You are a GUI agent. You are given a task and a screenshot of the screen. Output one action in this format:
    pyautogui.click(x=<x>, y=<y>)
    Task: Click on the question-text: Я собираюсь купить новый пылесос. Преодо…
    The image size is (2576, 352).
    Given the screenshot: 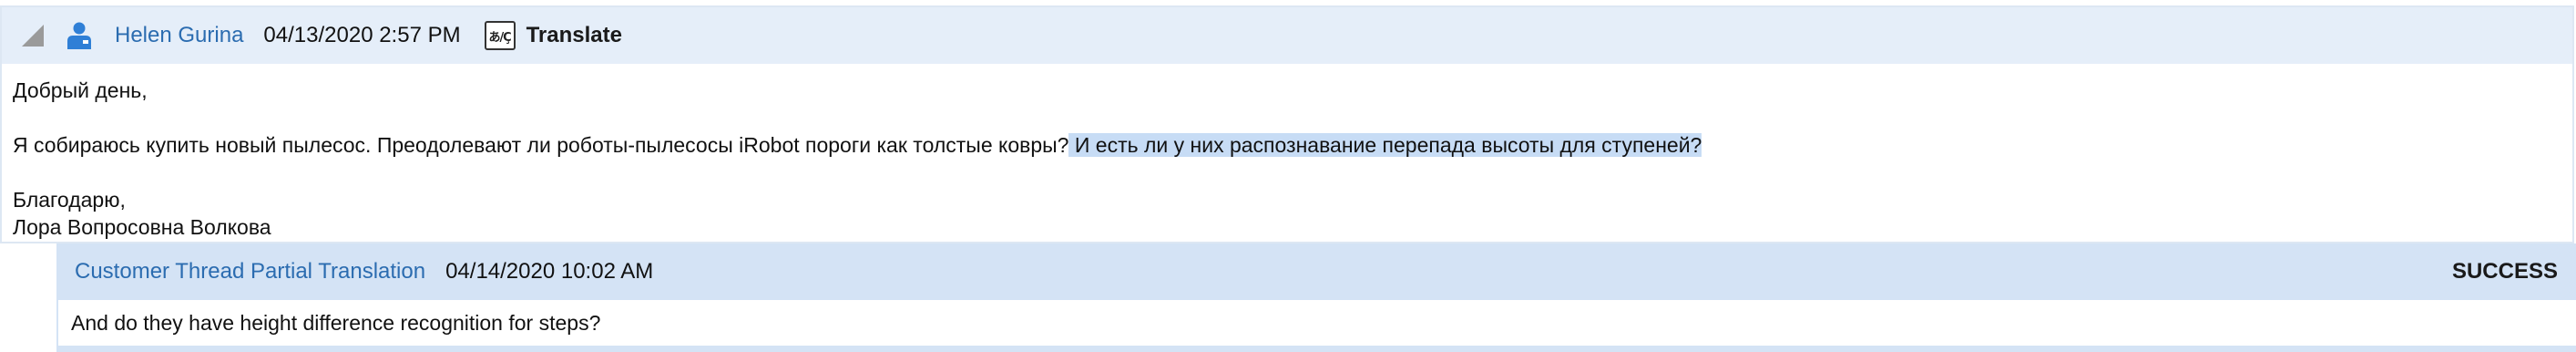 What is the action you would take?
    pyautogui.click(x=1287, y=145)
    